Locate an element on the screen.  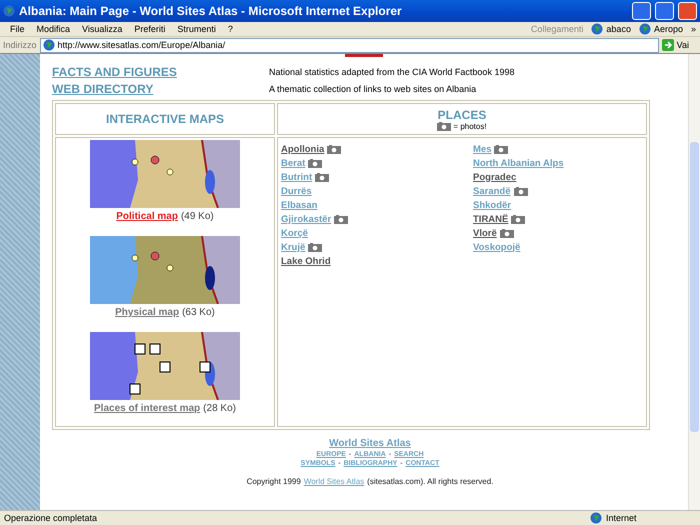
place-link: TIRANË is located at coordinates (490, 219).